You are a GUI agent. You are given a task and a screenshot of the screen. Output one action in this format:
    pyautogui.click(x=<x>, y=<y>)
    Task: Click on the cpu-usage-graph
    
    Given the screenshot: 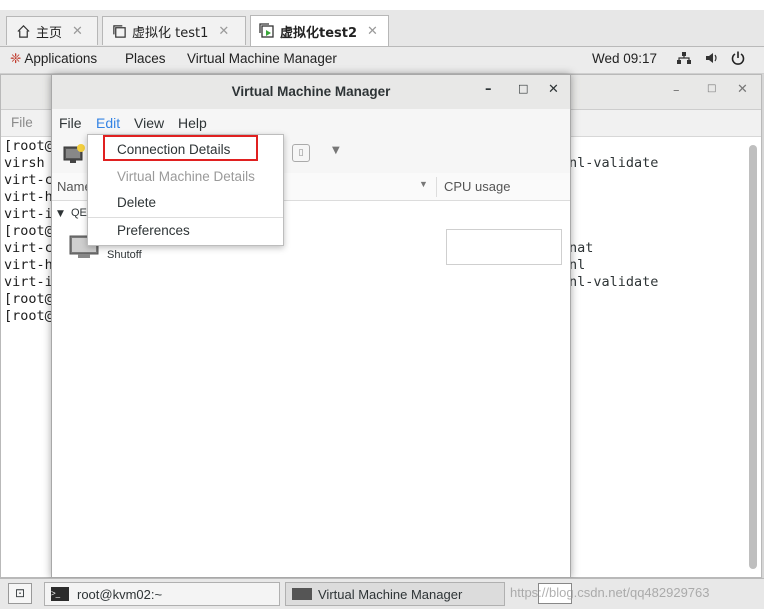 What is the action you would take?
    pyautogui.click(x=504, y=247)
    